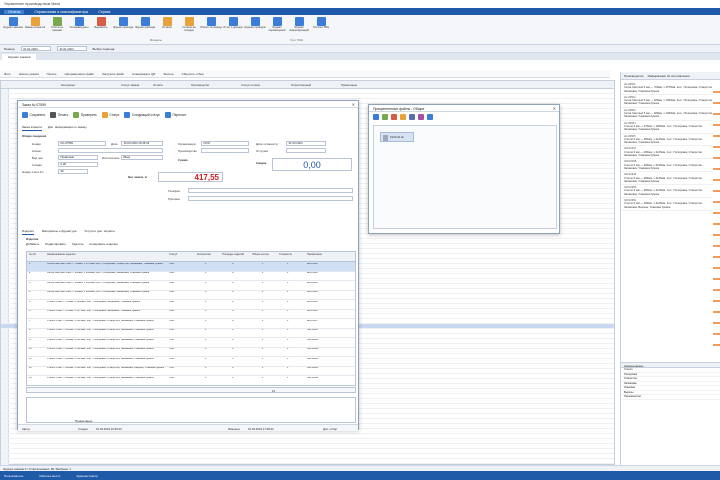 This screenshot has height=480, width=720. I want to click on col-header: № п/п, so click(32, 255).